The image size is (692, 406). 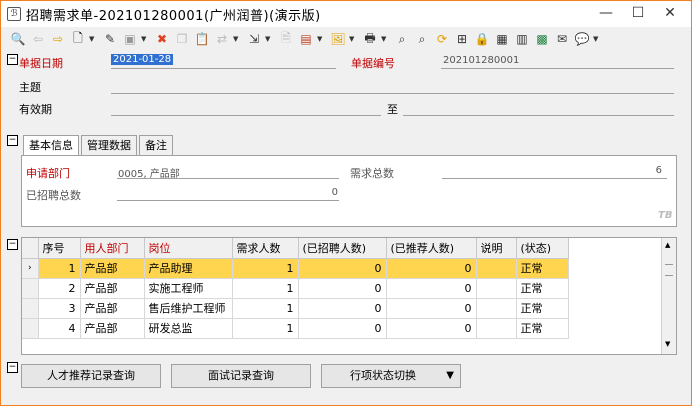 What do you see at coordinates (552, 170) in the screenshot?
I see `demand-field: 6` at bounding box center [552, 170].